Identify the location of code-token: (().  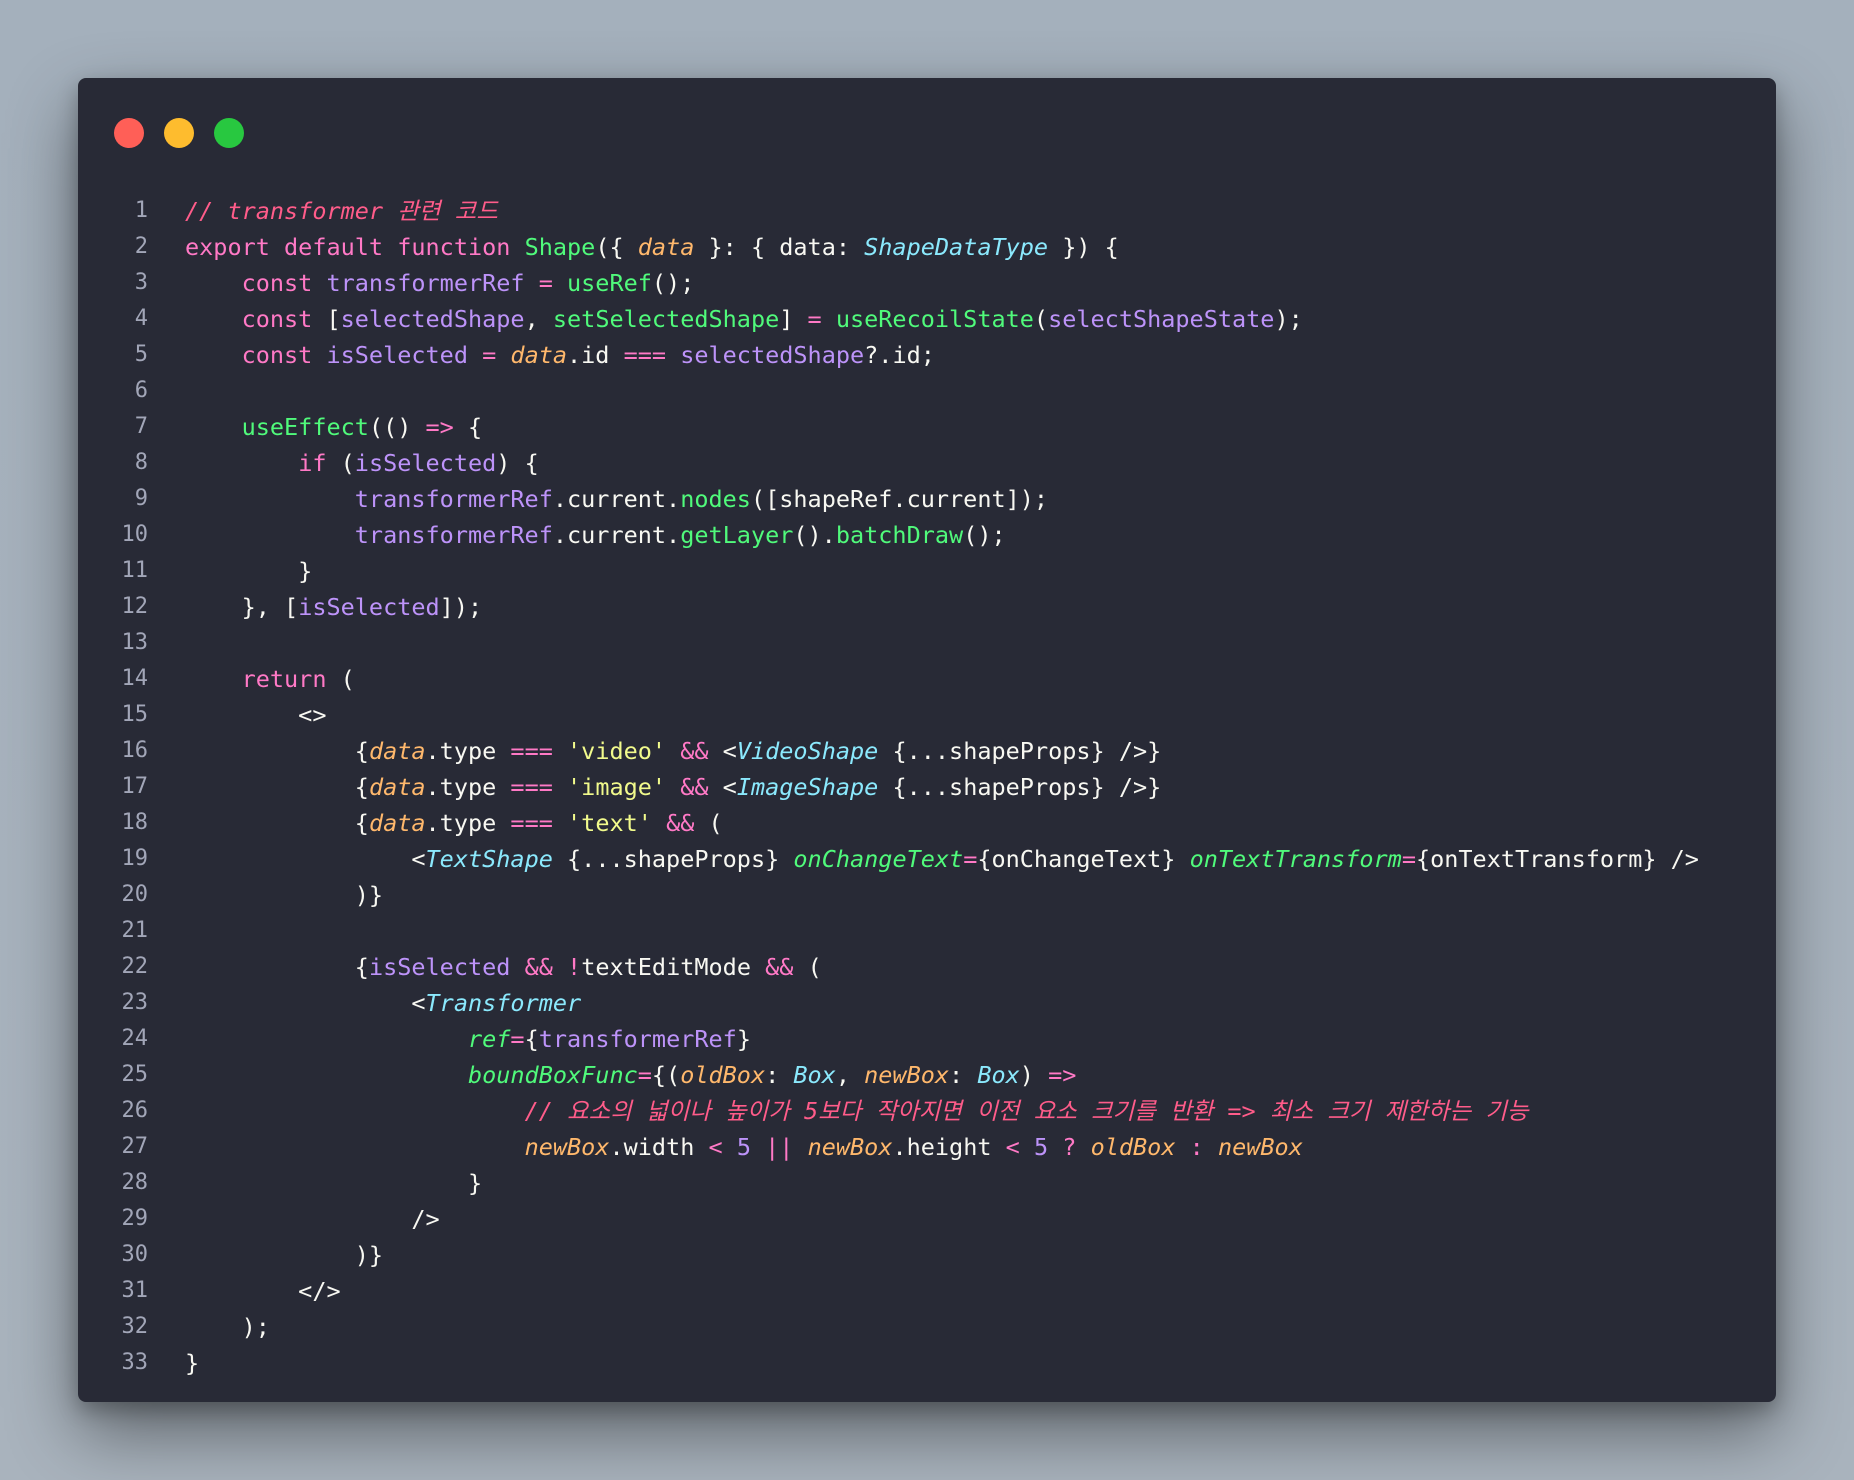
(397, 427).